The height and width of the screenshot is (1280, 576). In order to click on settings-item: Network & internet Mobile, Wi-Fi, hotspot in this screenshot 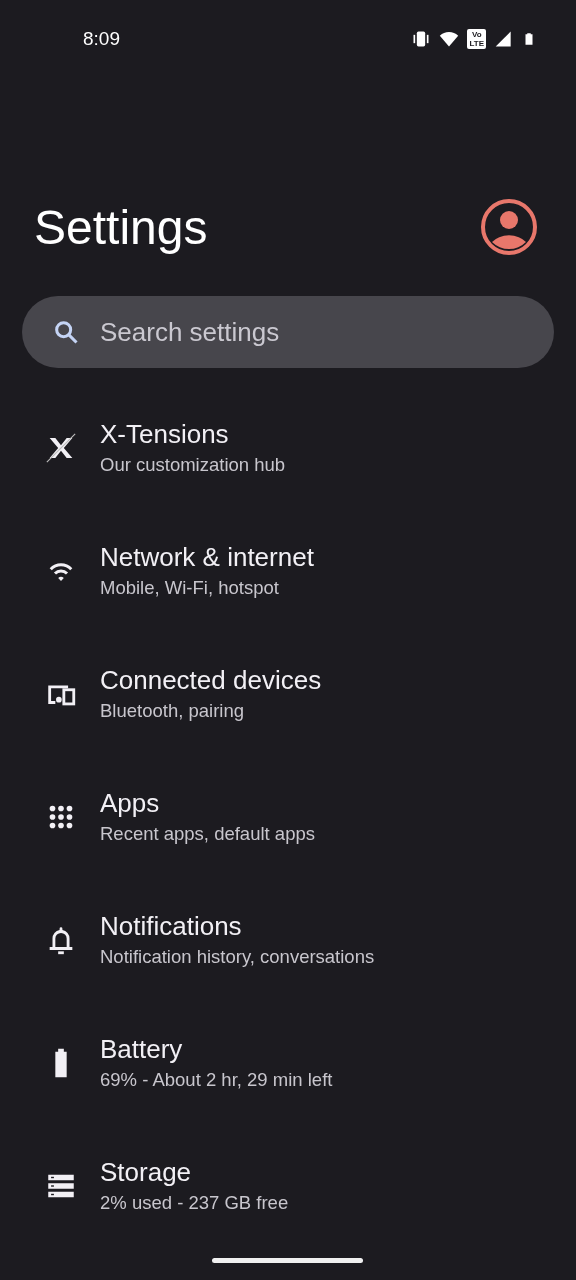, I will do `click(288, 588)`.